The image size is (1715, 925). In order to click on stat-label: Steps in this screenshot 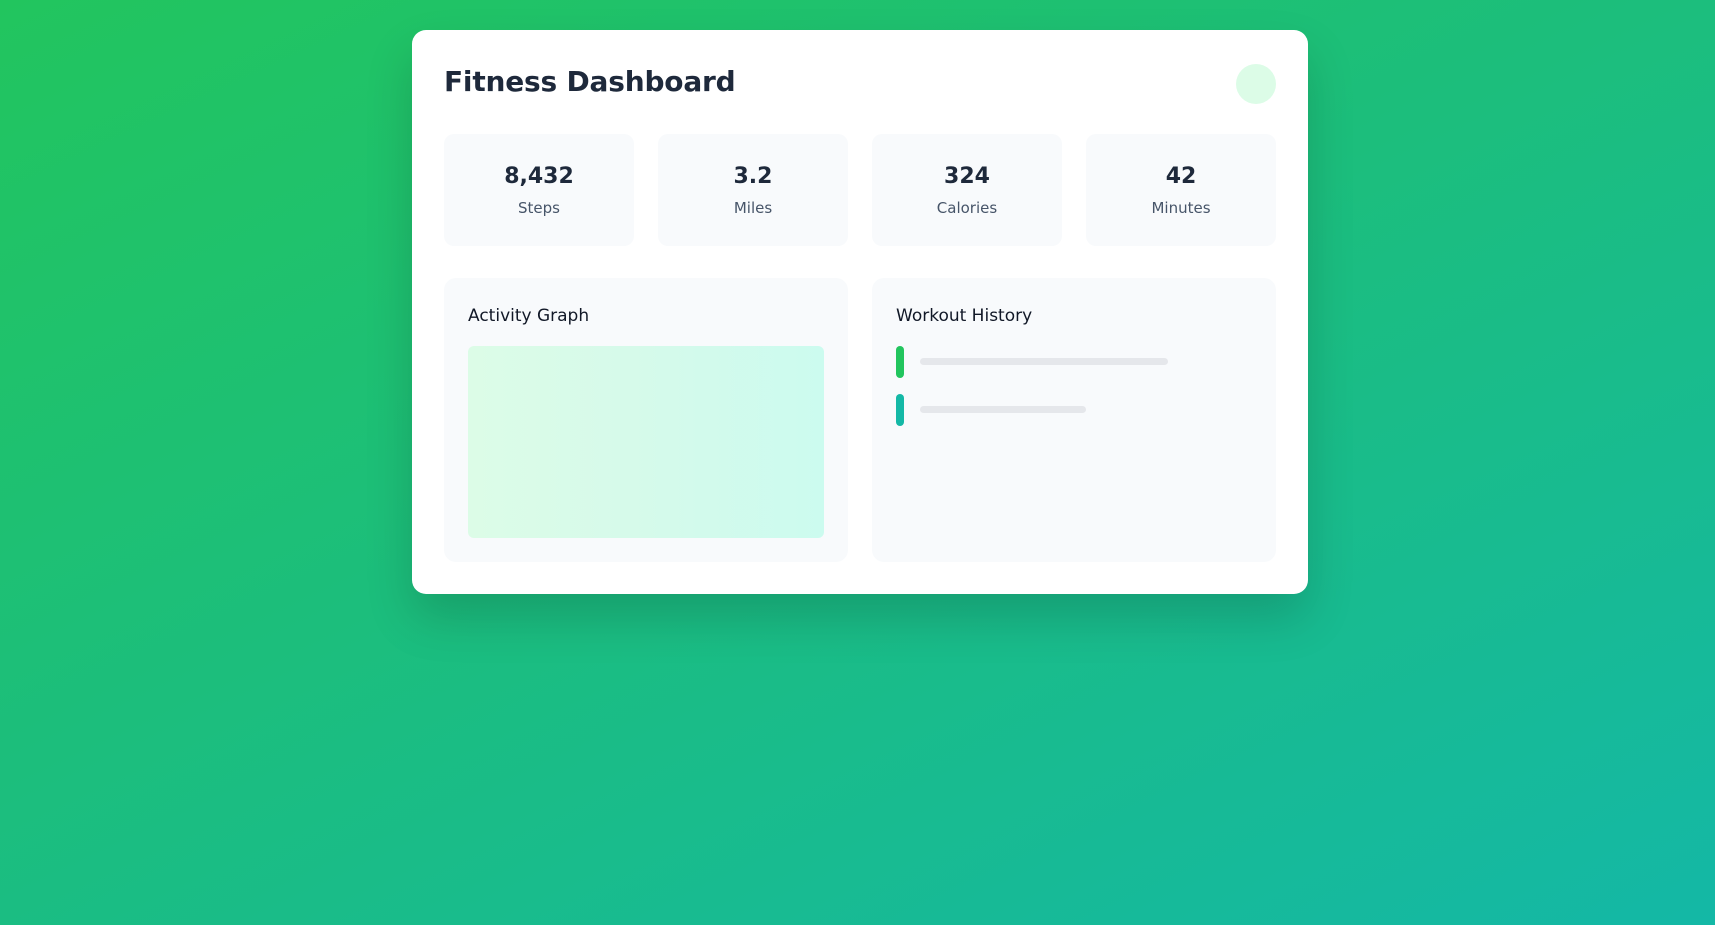, I will do `click(539, 208)`.